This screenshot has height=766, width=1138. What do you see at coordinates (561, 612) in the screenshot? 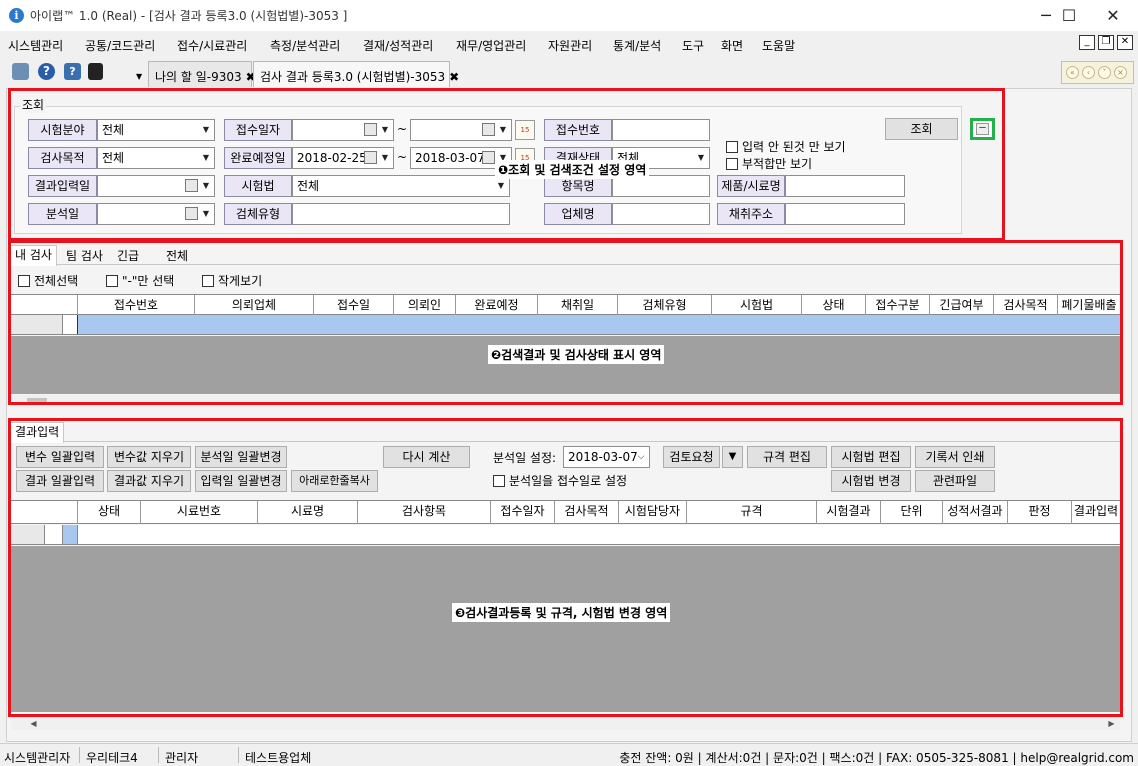
I see `result-area-caption: ❸검사결과등록 및 규격, 시험법 변경 영역` at bounding box center [561, 612].